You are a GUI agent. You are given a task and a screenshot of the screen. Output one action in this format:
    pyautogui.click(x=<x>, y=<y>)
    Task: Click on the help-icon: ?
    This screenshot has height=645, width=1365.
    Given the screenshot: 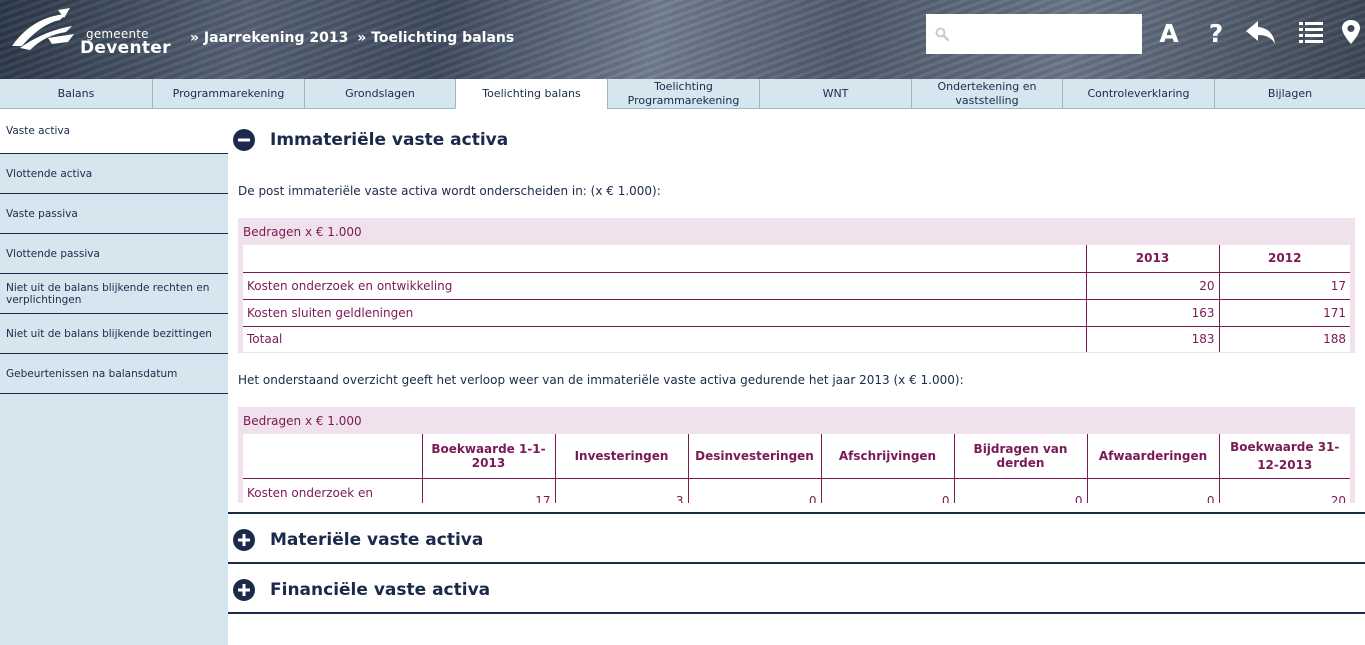 What is the action you would take?
    pyautogui.click(x=1217, y=32)
    